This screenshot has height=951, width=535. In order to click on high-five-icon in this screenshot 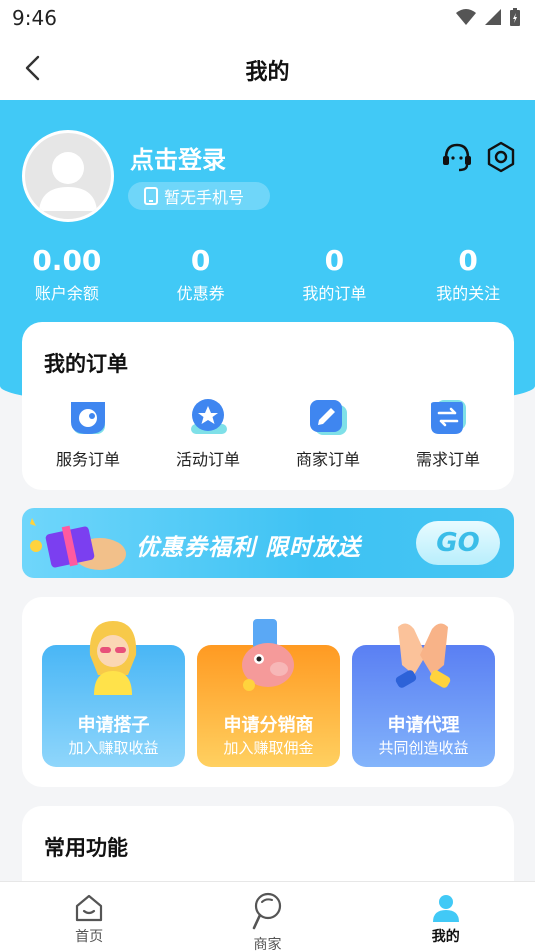, I will do `click(423, 655)`.